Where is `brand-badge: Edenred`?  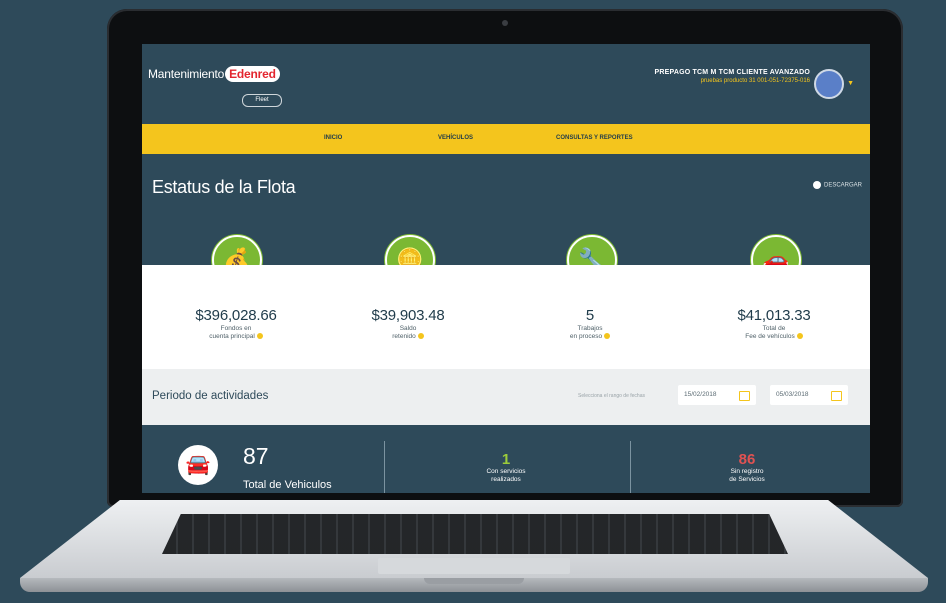
brand-badge: Edenred is located at coordinates (252, 74).